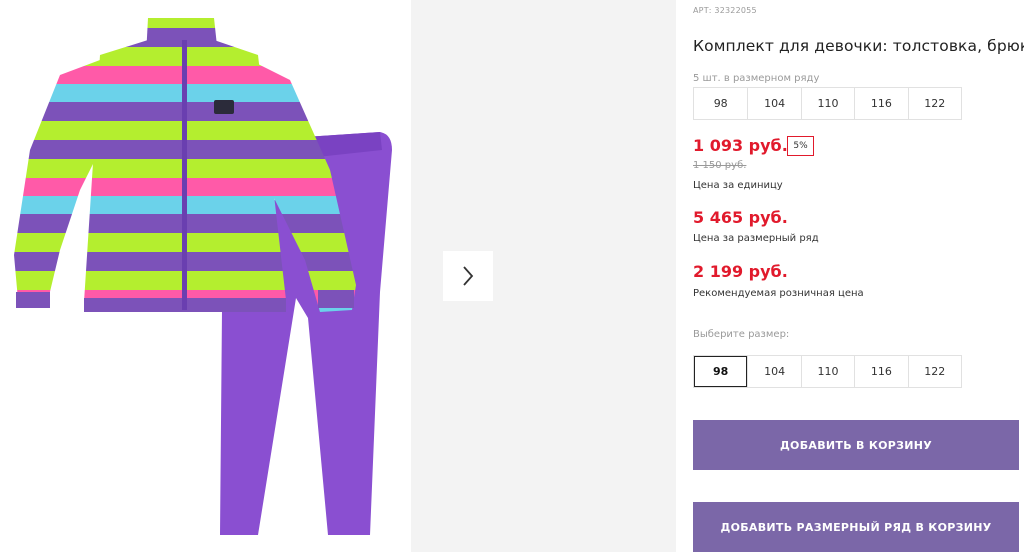  I want to click on size-option-110: 110, so click(827, 371).